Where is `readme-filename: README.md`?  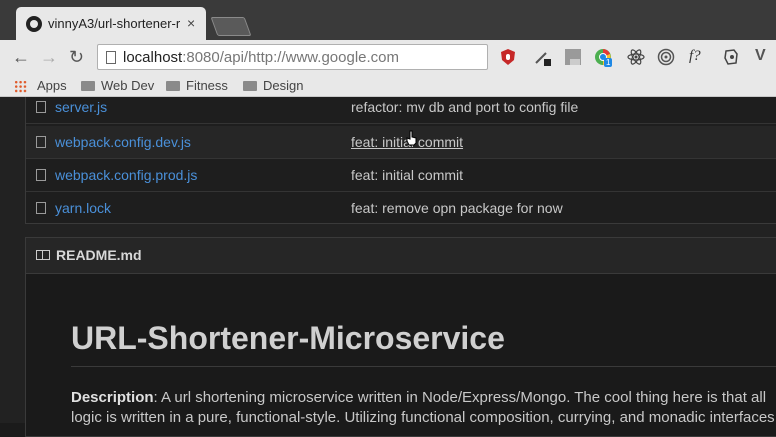 readme-filename: README.md is located at coordinates (99, 255).